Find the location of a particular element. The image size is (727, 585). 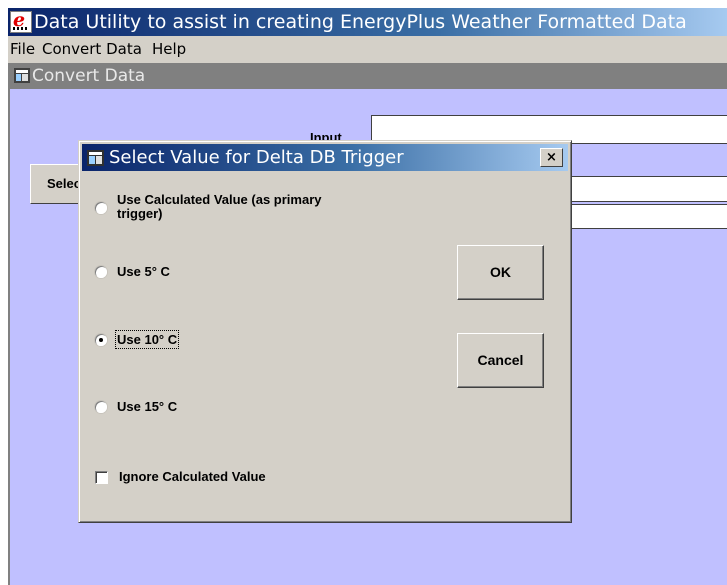

dialog-titlebar: Select Value for Delta DB Trigger × is located at coordinates (325, 157).